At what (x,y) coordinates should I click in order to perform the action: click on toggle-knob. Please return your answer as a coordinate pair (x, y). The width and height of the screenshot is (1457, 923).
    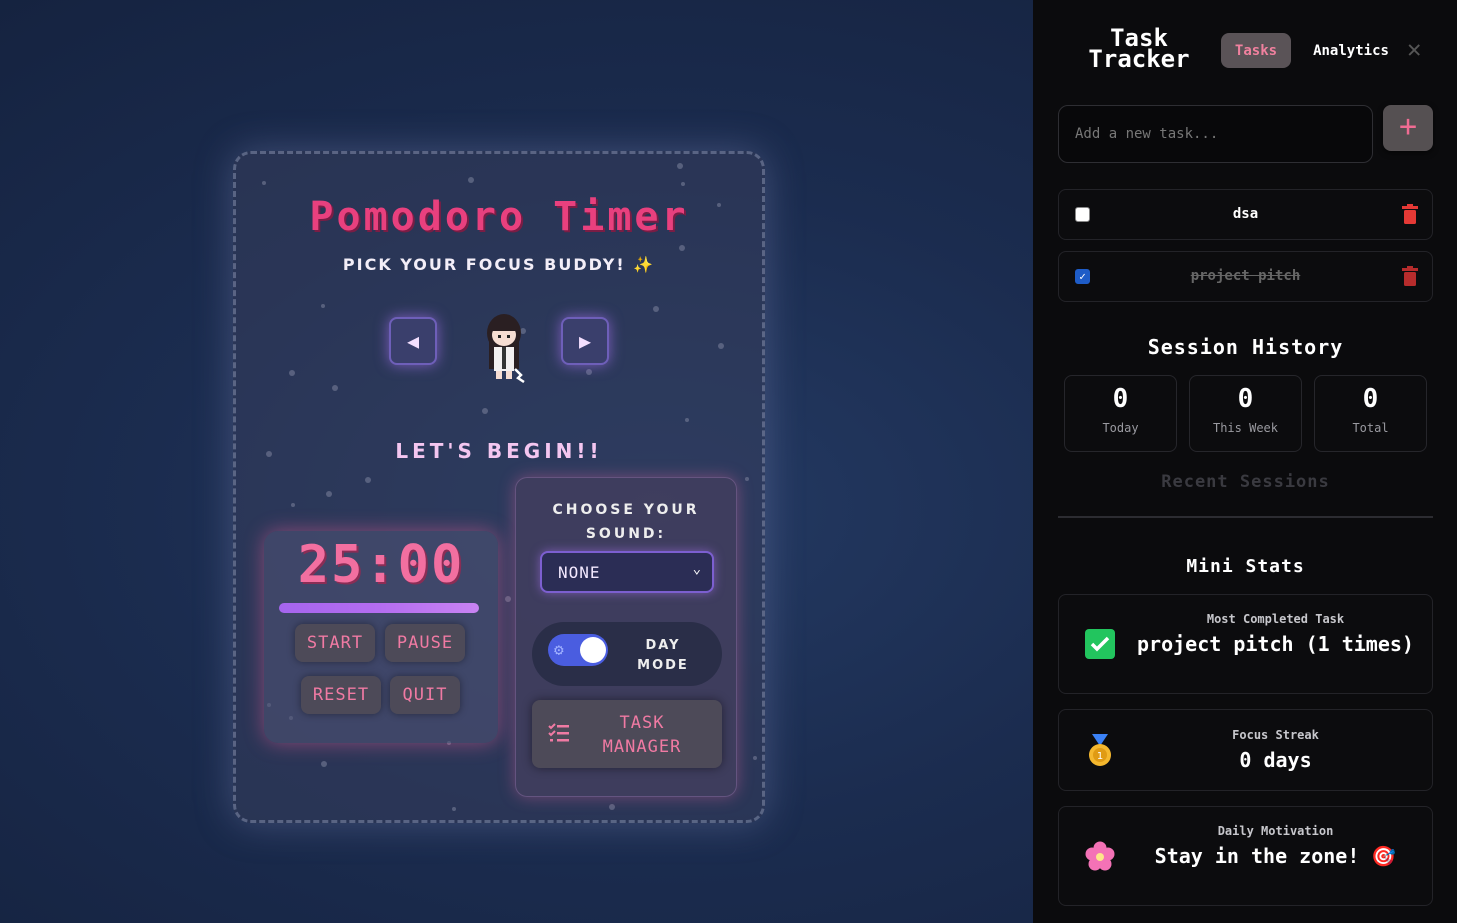
    Looking at the image, I should click on (593, 650).